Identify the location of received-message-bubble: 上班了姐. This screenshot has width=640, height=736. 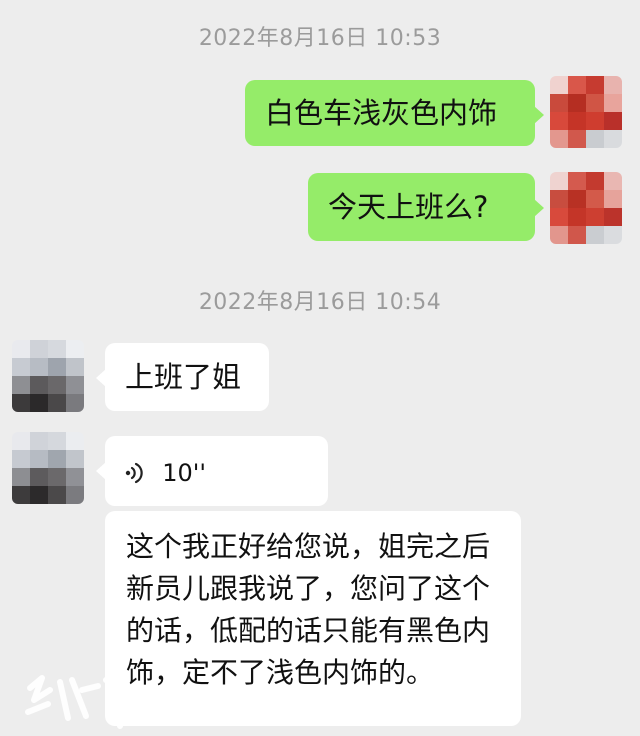
(182, 377).